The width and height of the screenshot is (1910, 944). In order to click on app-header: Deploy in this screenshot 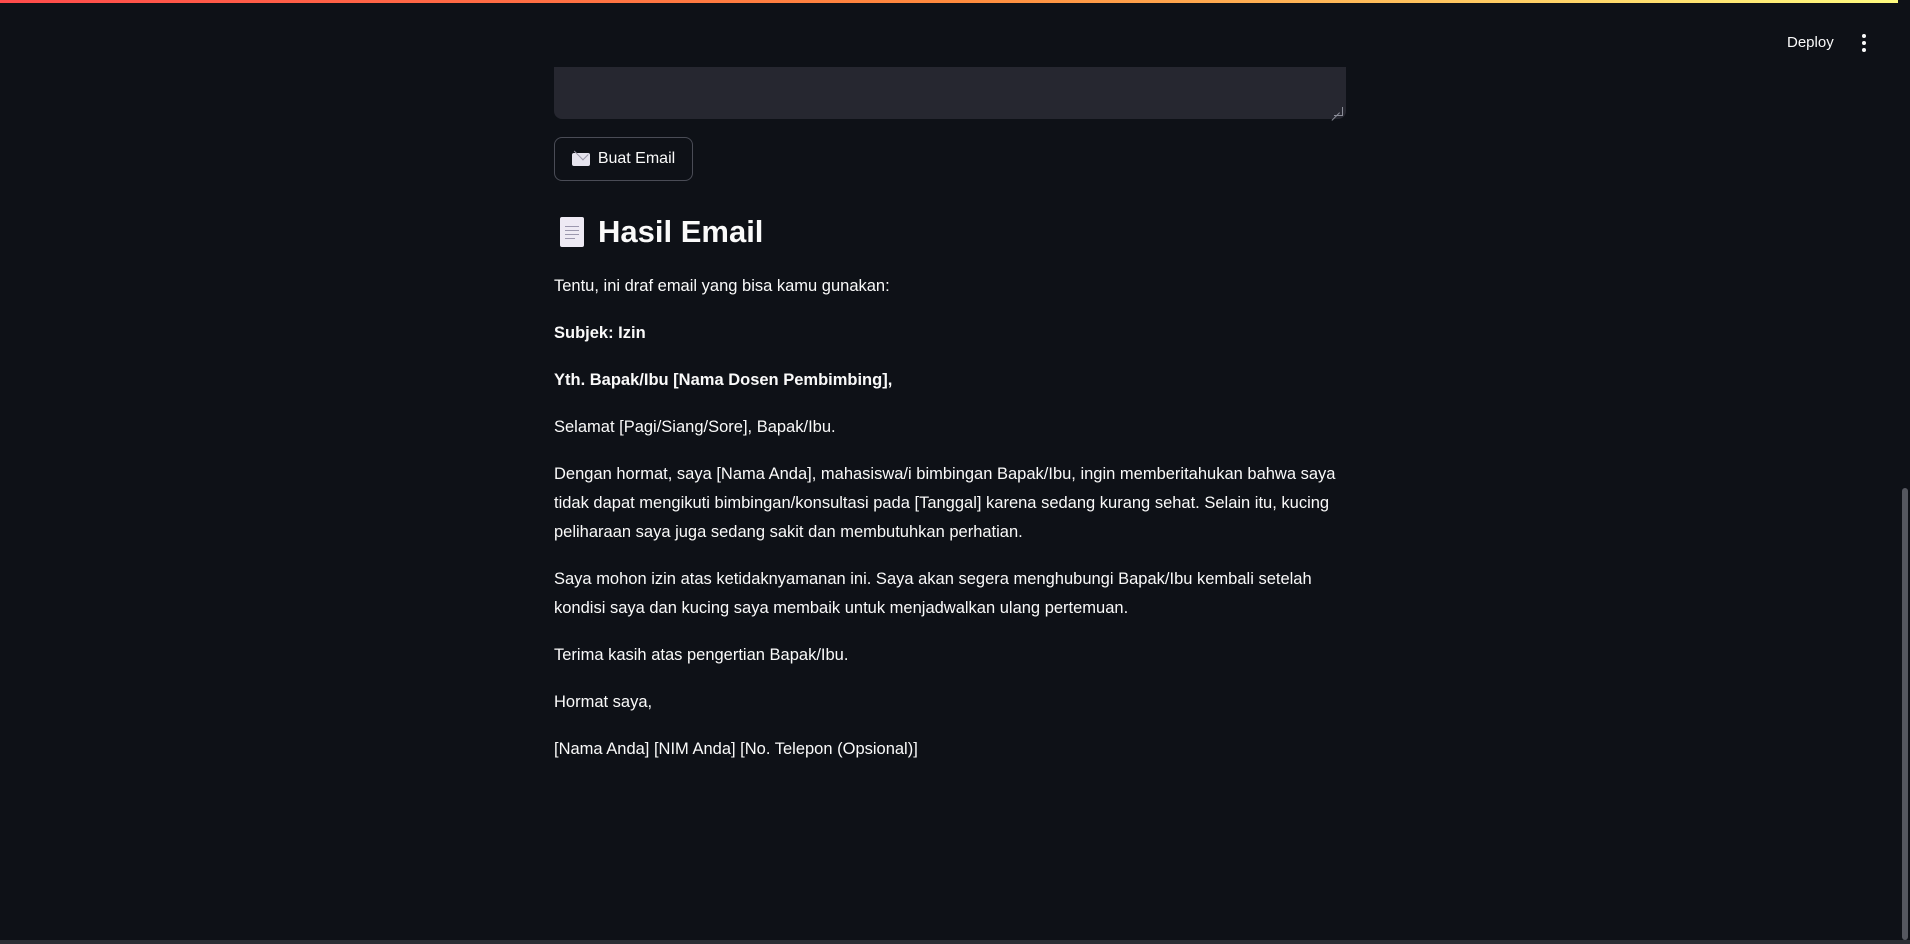, I will do `click(955, 38)`.